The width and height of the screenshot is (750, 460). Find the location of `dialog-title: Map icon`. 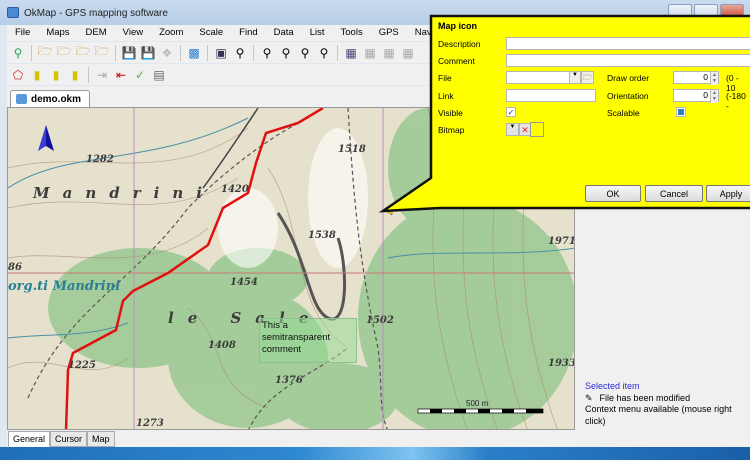

dialog-title: Map icon is located at coordinates (458, 26).